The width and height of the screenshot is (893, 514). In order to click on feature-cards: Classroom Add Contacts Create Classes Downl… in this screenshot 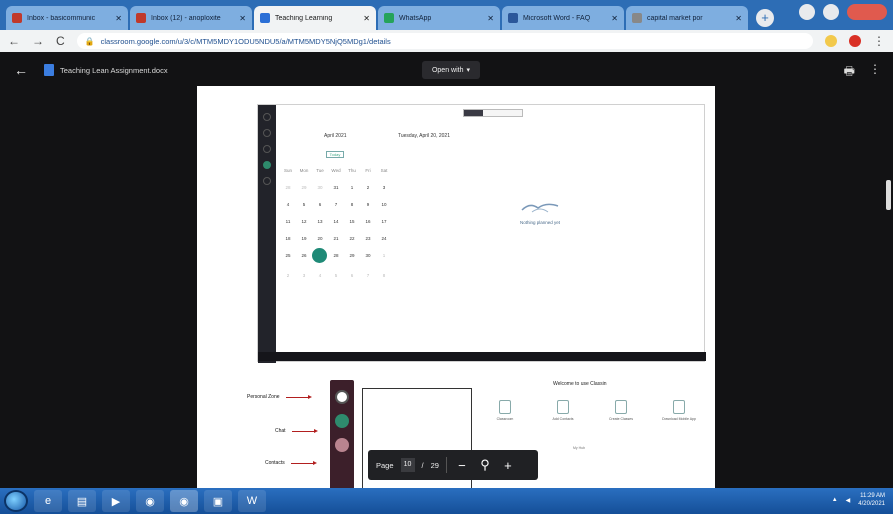, I will do `click(592, 410)`.